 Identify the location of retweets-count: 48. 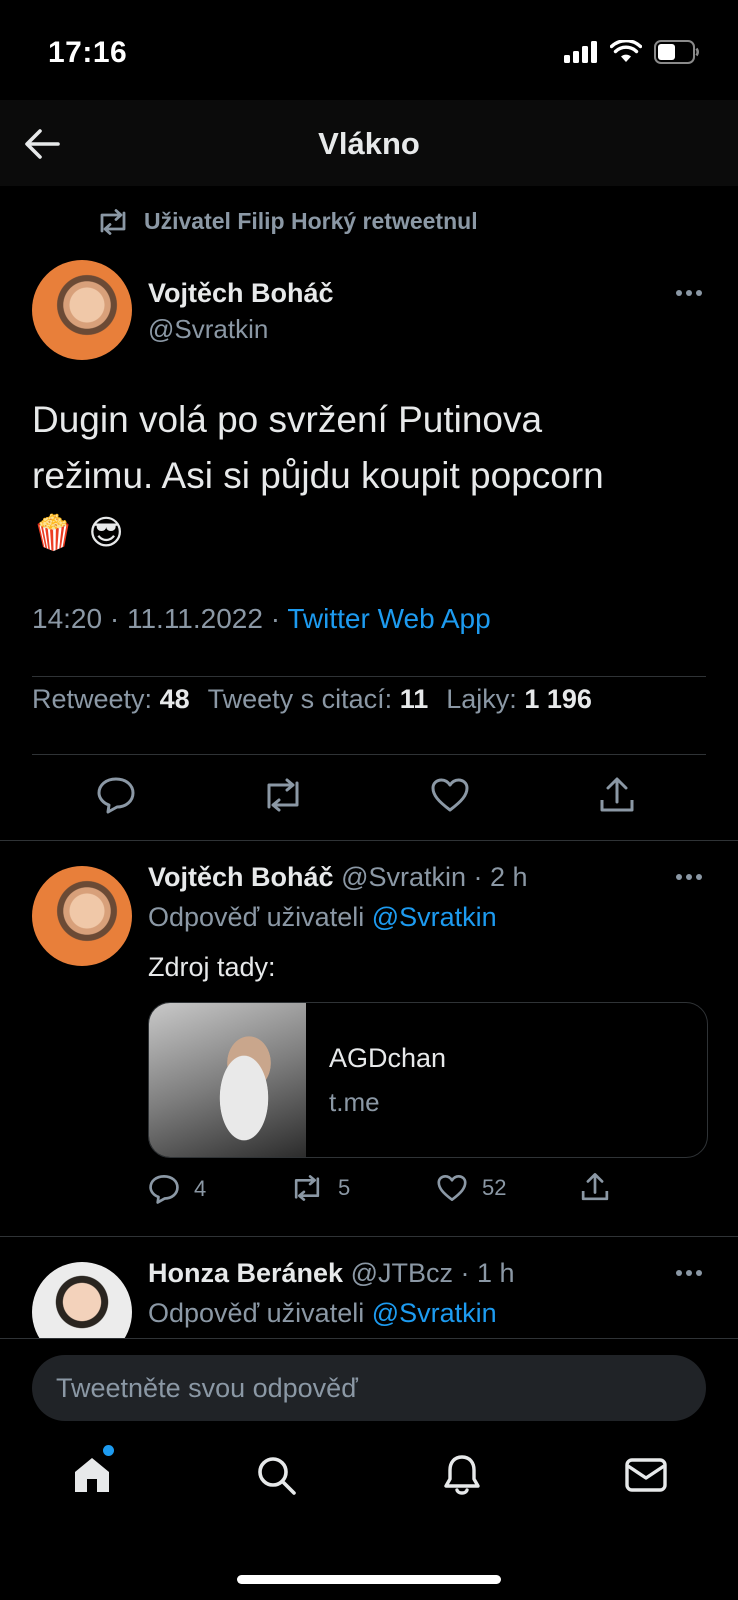
(174, 699).